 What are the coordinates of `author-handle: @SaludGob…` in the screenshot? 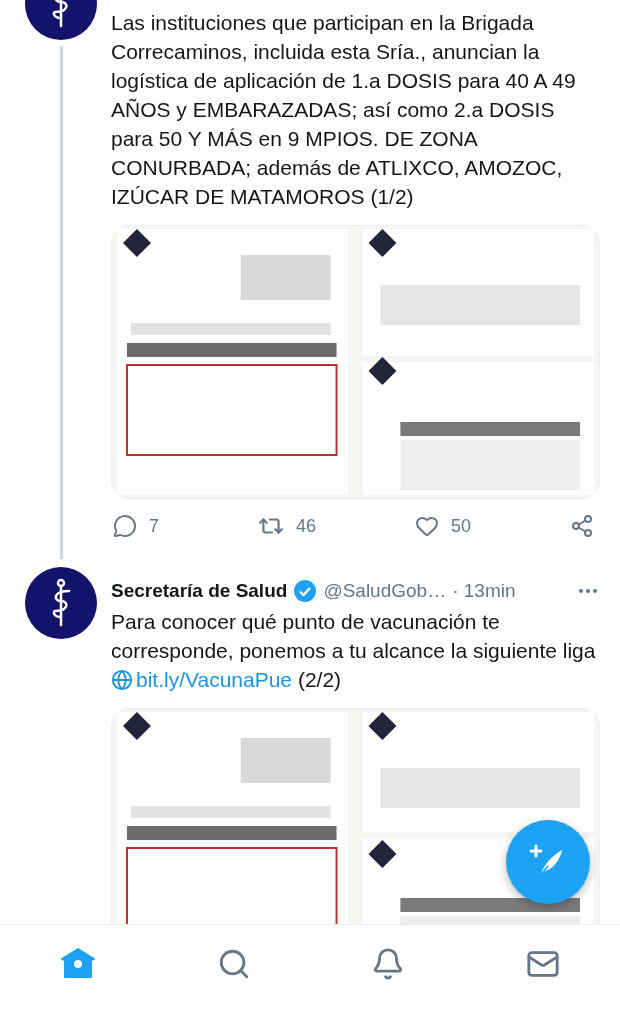 It's located at (385, 591).